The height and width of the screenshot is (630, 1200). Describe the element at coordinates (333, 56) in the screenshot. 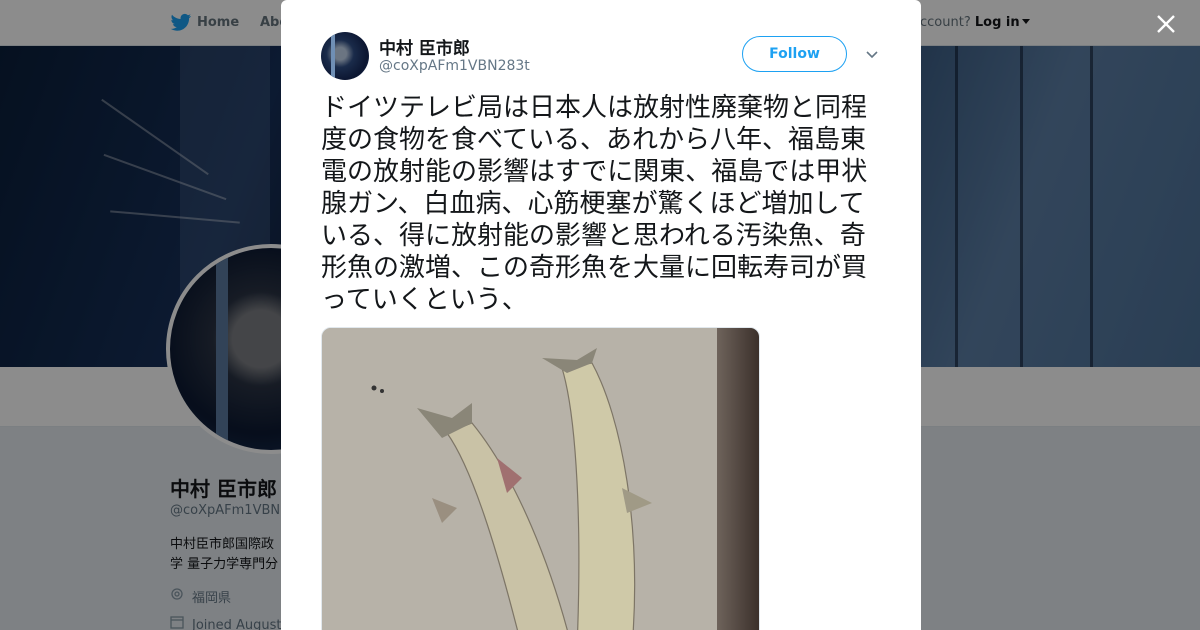

I see `avatar-detail` at that location.